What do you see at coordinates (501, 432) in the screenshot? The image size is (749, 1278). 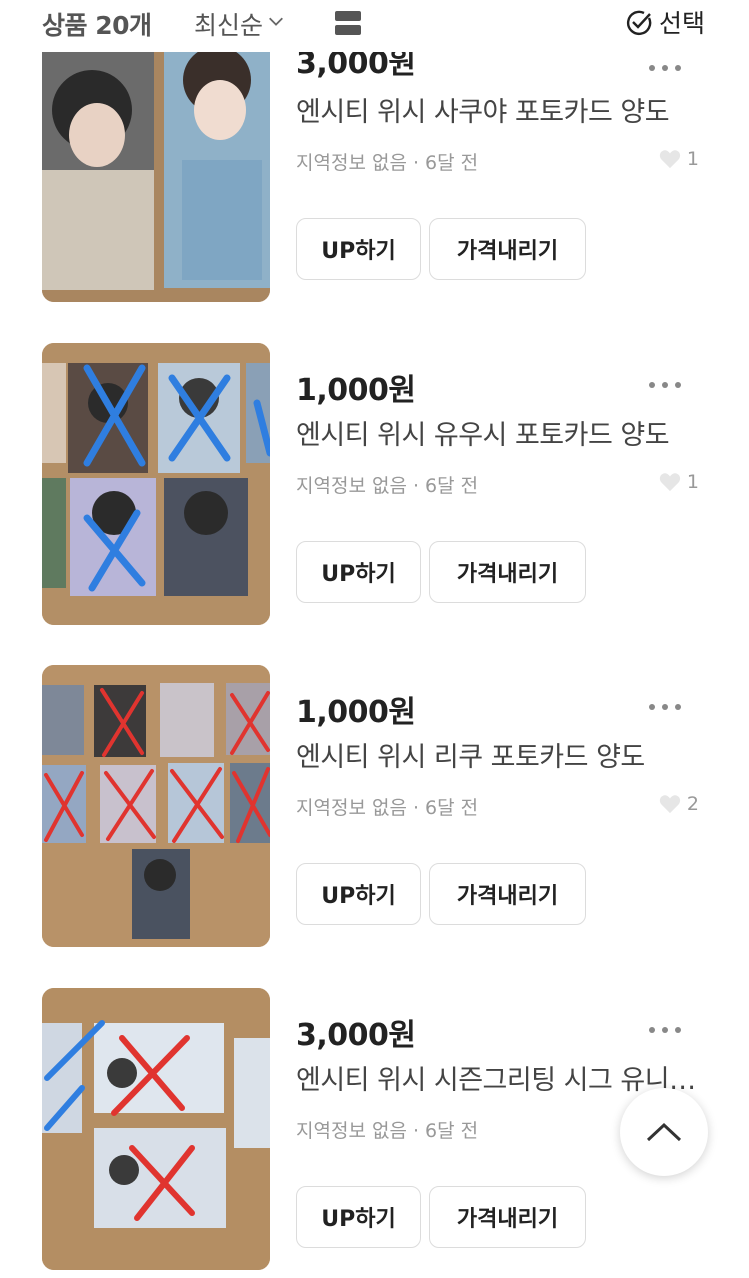 I see `product-title: 엔시티 위시 유우시 포토카드 양도` at bounding box center [501, 432].